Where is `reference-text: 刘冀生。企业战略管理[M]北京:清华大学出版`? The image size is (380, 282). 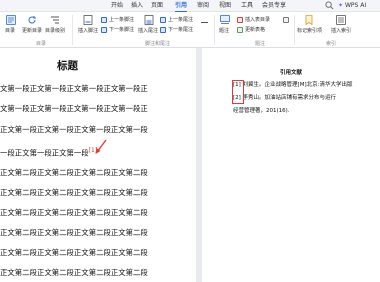
reference-text: 刘冀生。企业战略管理[M]北京:清华大学出版 is located at coordinates (297, 85).